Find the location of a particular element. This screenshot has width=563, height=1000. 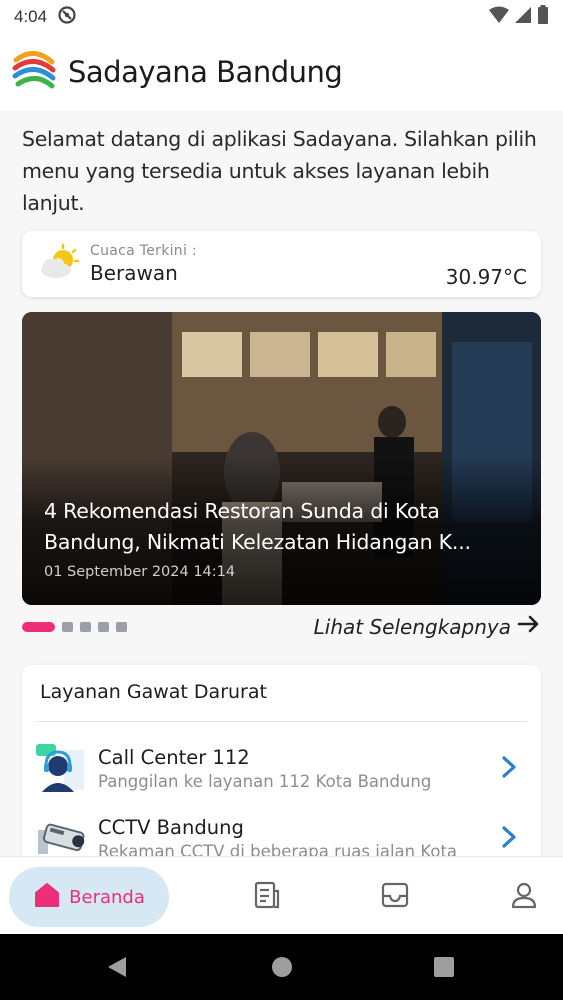

service-title: CCTV Bandung is located at coordinates (171, 827).